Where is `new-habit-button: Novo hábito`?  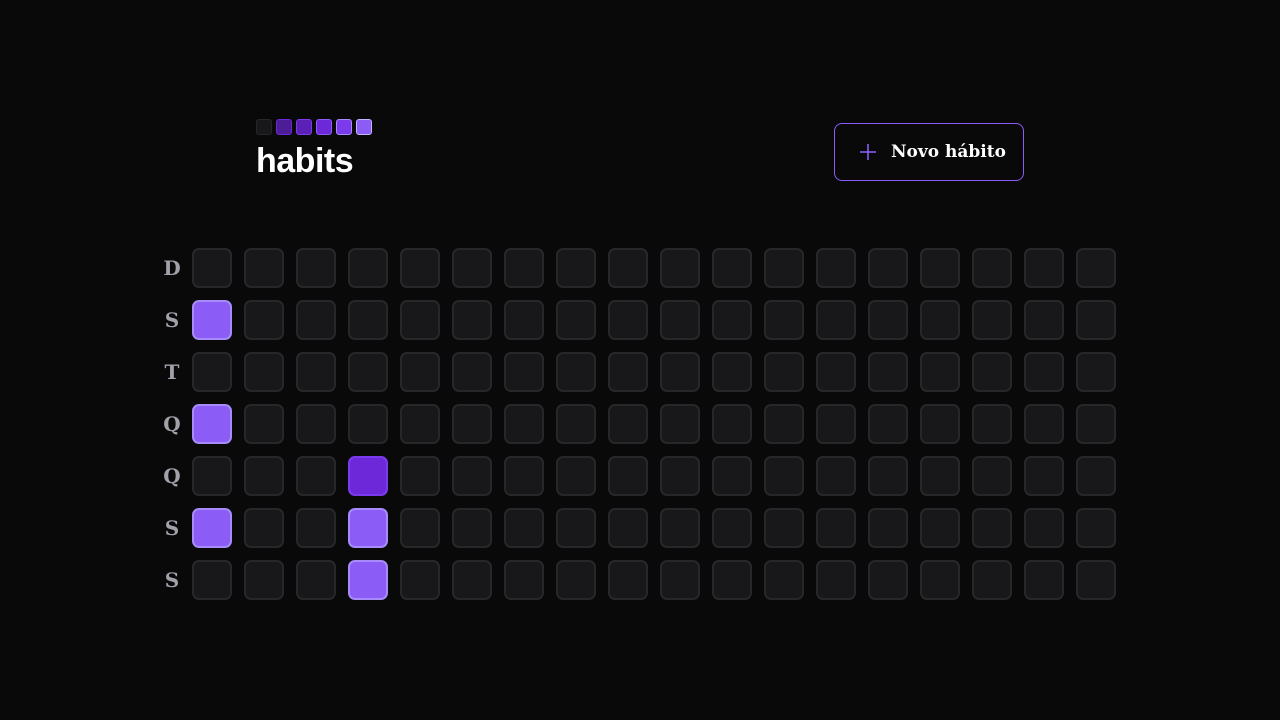 new-habit-button: Novo hábito is located at coordinates (929, 152).